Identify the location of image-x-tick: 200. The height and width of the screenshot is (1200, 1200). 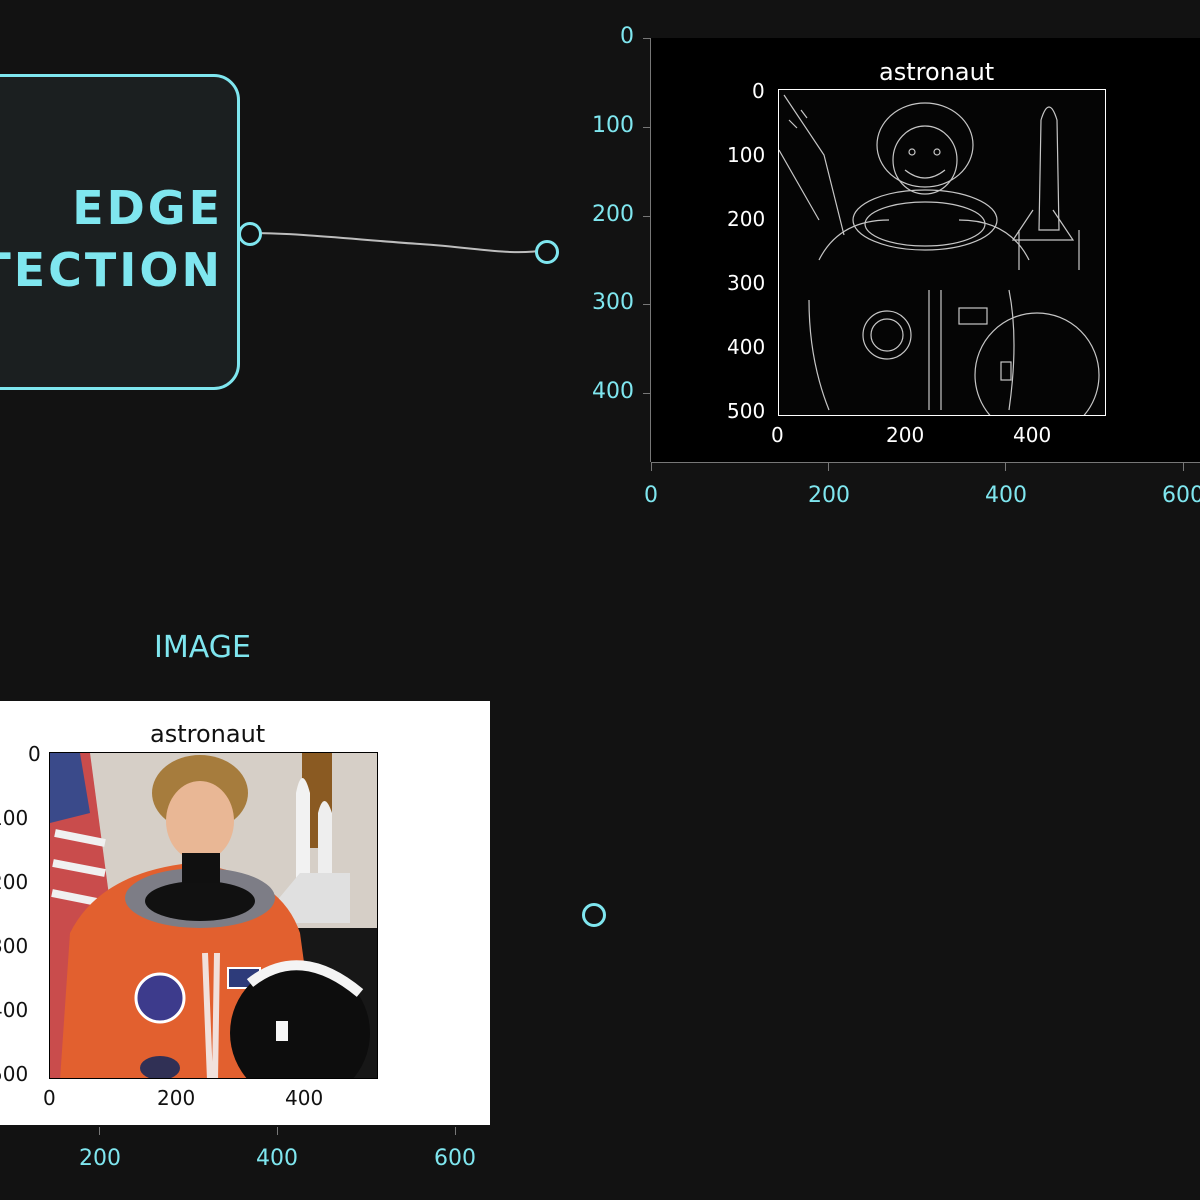
(100, 1158).